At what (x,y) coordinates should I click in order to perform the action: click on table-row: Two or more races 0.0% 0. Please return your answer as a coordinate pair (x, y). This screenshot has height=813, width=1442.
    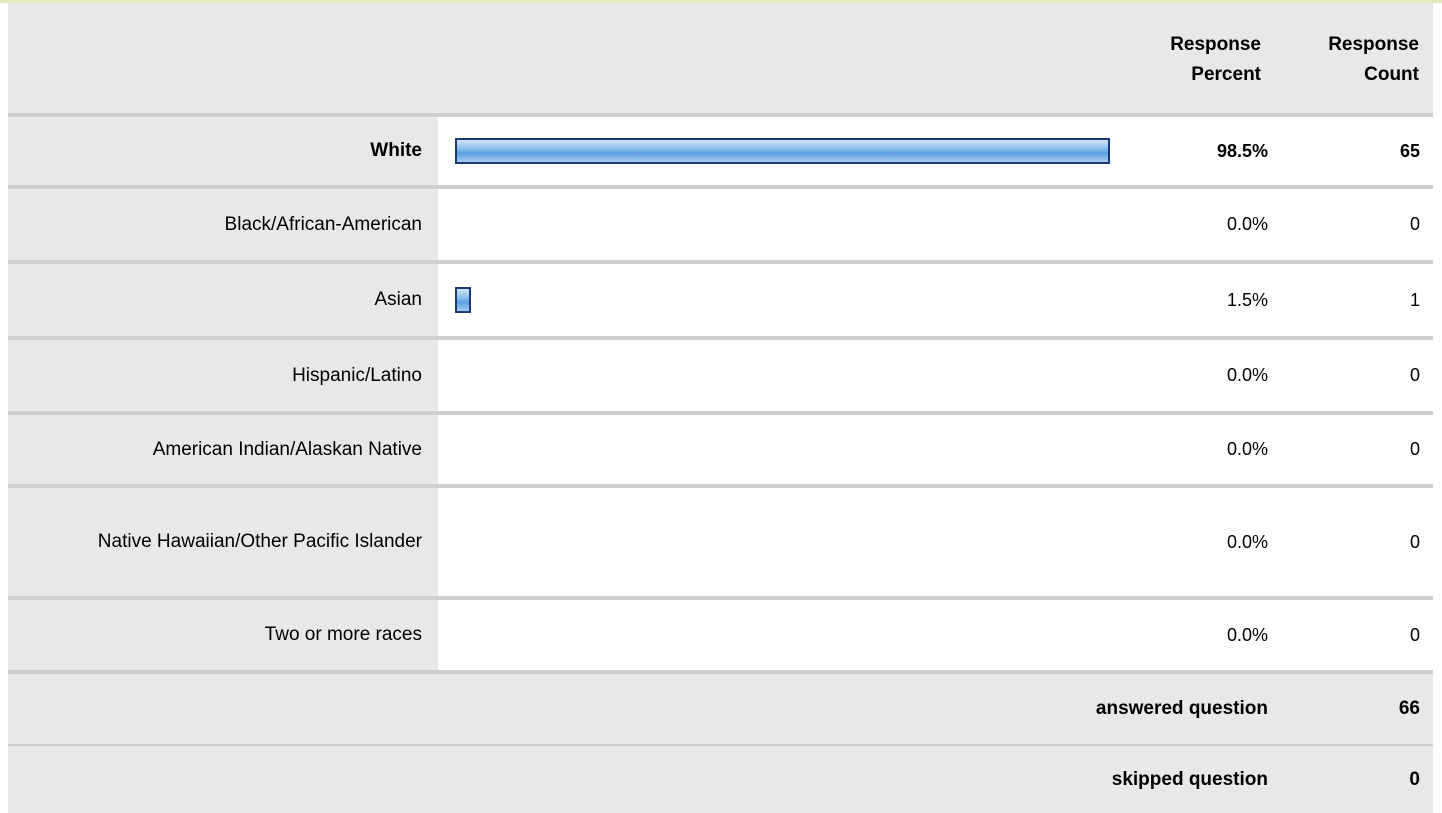
    Looking at the image, I should click on (720, 635).